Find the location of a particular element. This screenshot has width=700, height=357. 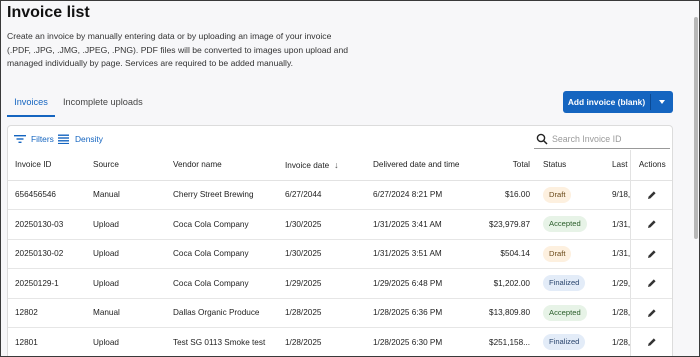

arrow-down-icon: ↓ is located at coordinates (336, 164).